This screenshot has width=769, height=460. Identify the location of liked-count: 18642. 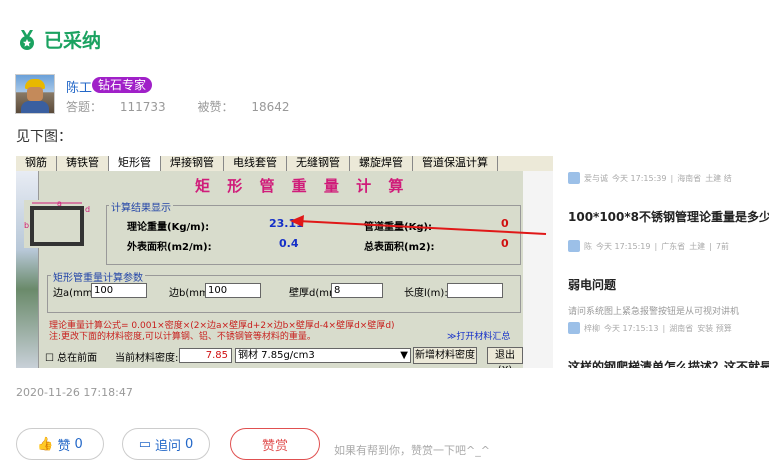
(270, 107).